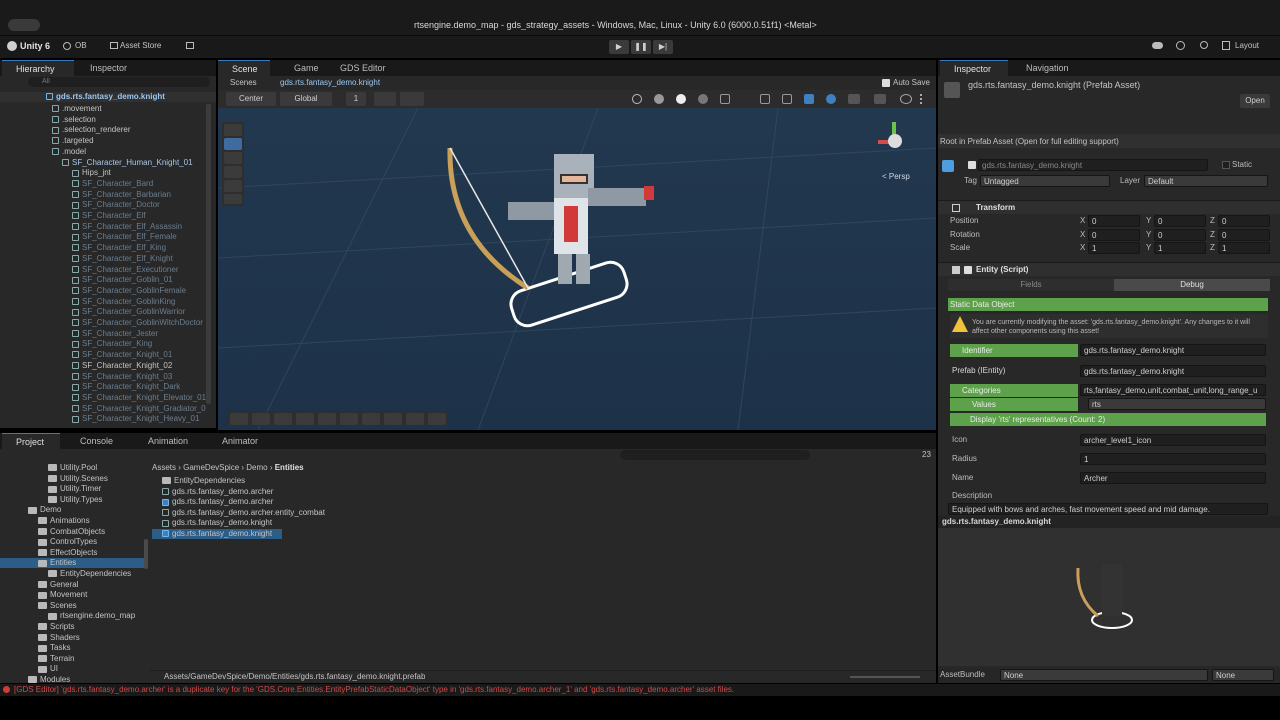 The height and width of the screenshot is (720, 1280). What do you see at coordinates (103, 344) in the screenshot?
I see `hierarchy-item: SF_Character_King` at bounding box center [103, 344].